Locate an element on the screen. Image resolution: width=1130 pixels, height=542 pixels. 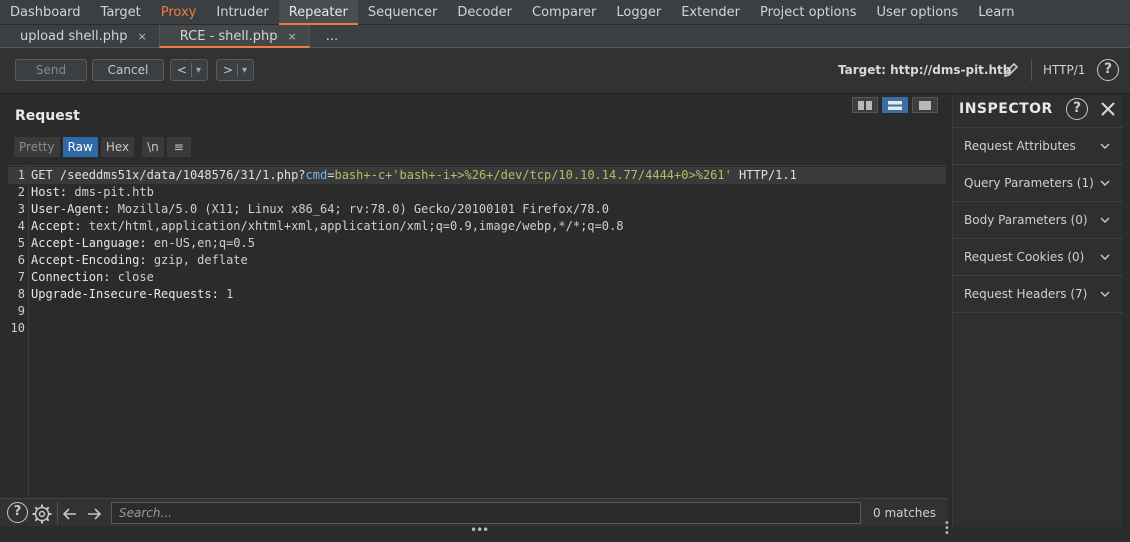
line-number: 2 is located at coordinates (21, 192).